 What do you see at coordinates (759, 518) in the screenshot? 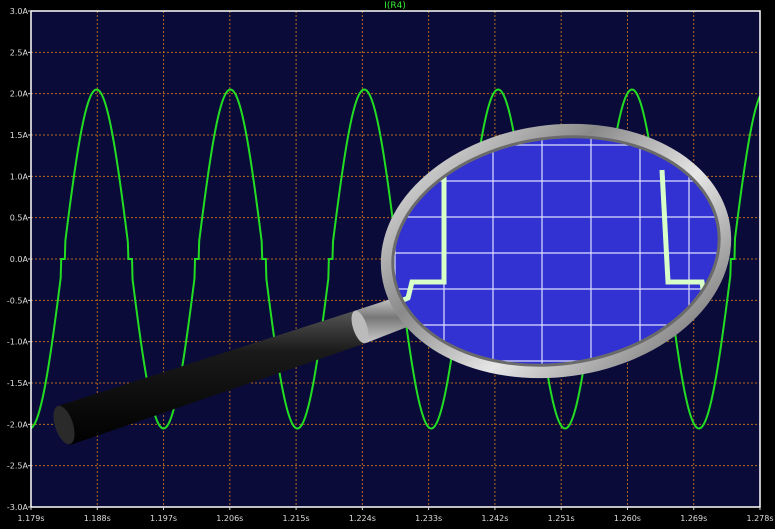
I see `x-tick-label: 1.278s` at bounding box center [759, 518].